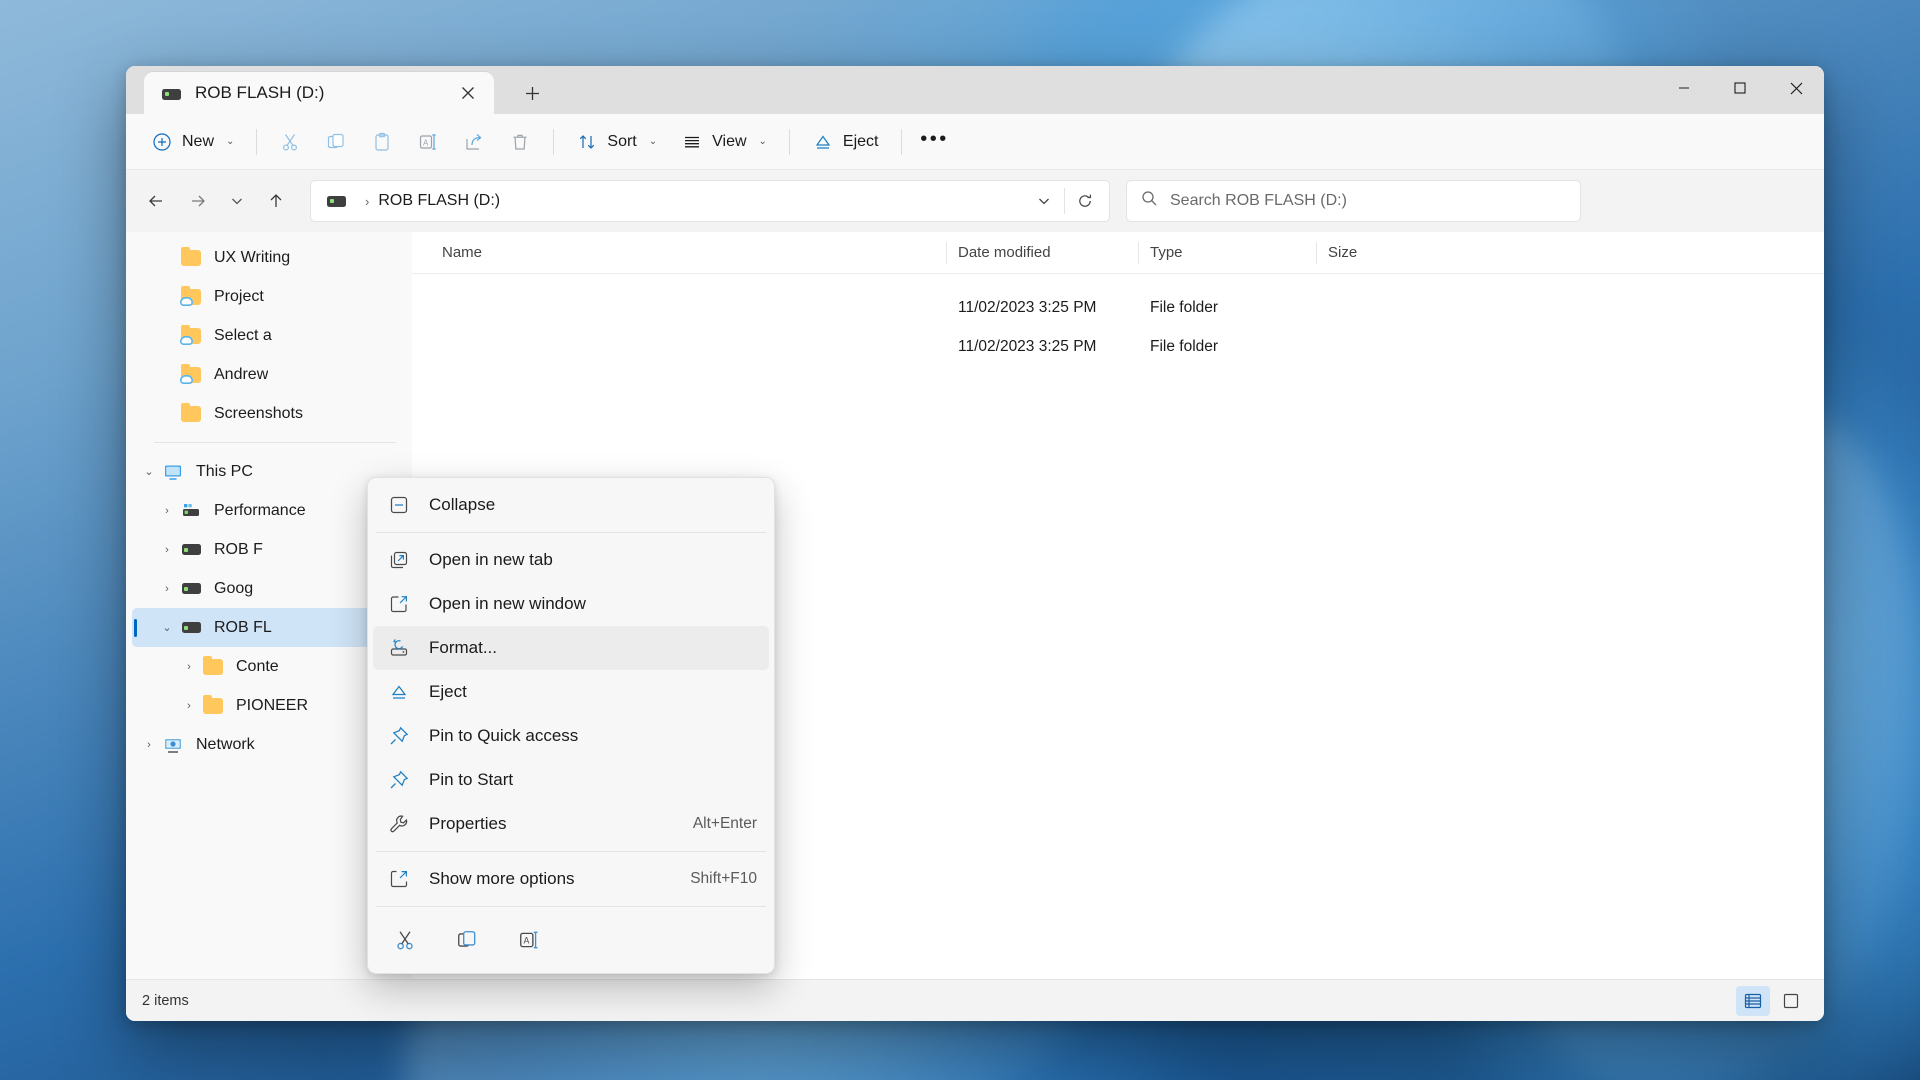  I want to click on sidebar-item-rob-flash: ⌄ ROB FL, so click(268, 627).